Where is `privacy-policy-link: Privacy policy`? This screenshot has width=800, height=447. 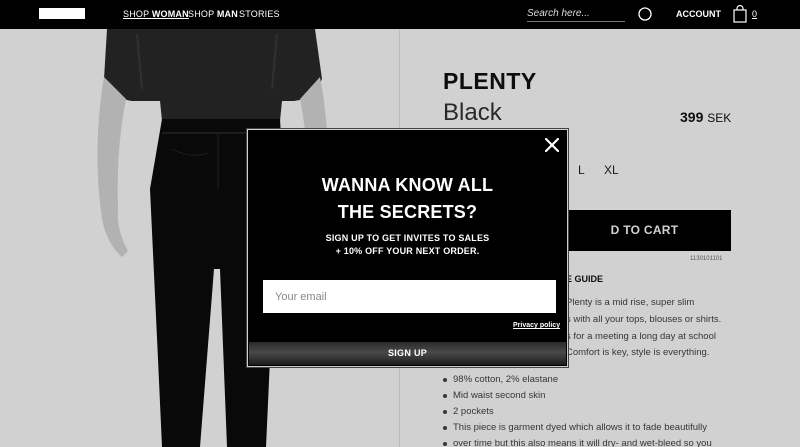
privacy-policy-link: Privacy policy is located at coordinates (536, 325).